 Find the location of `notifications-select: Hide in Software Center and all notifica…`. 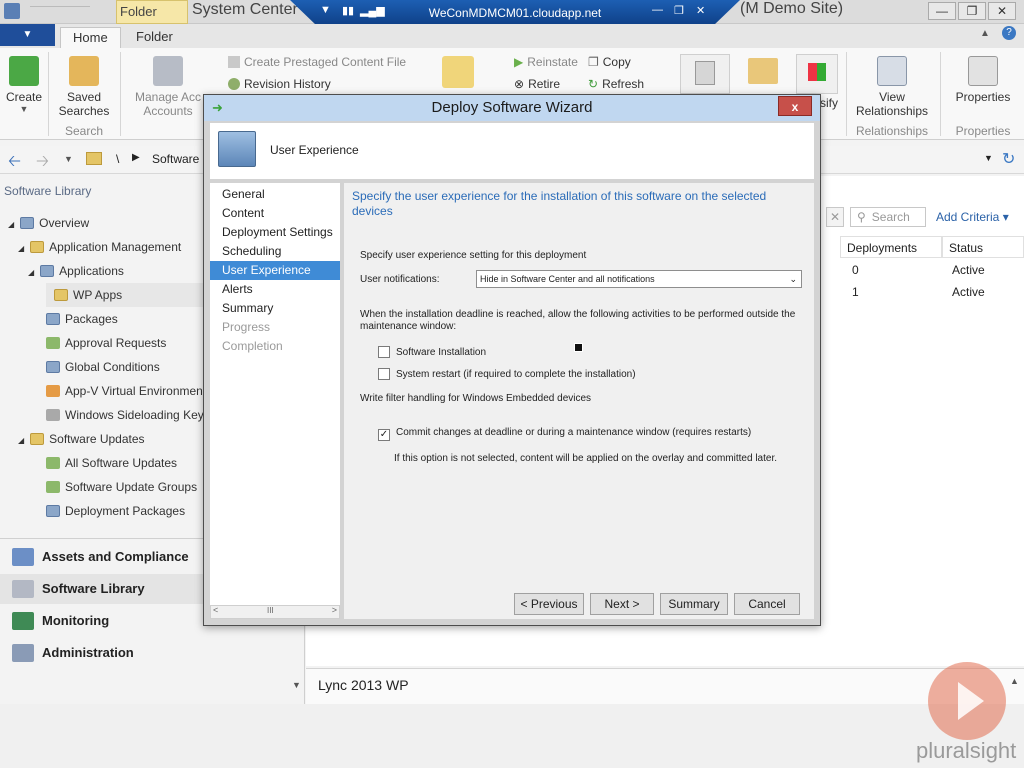

notifications-select: Hide in Software Center and all notifica… is located at coordinates (639, 279).